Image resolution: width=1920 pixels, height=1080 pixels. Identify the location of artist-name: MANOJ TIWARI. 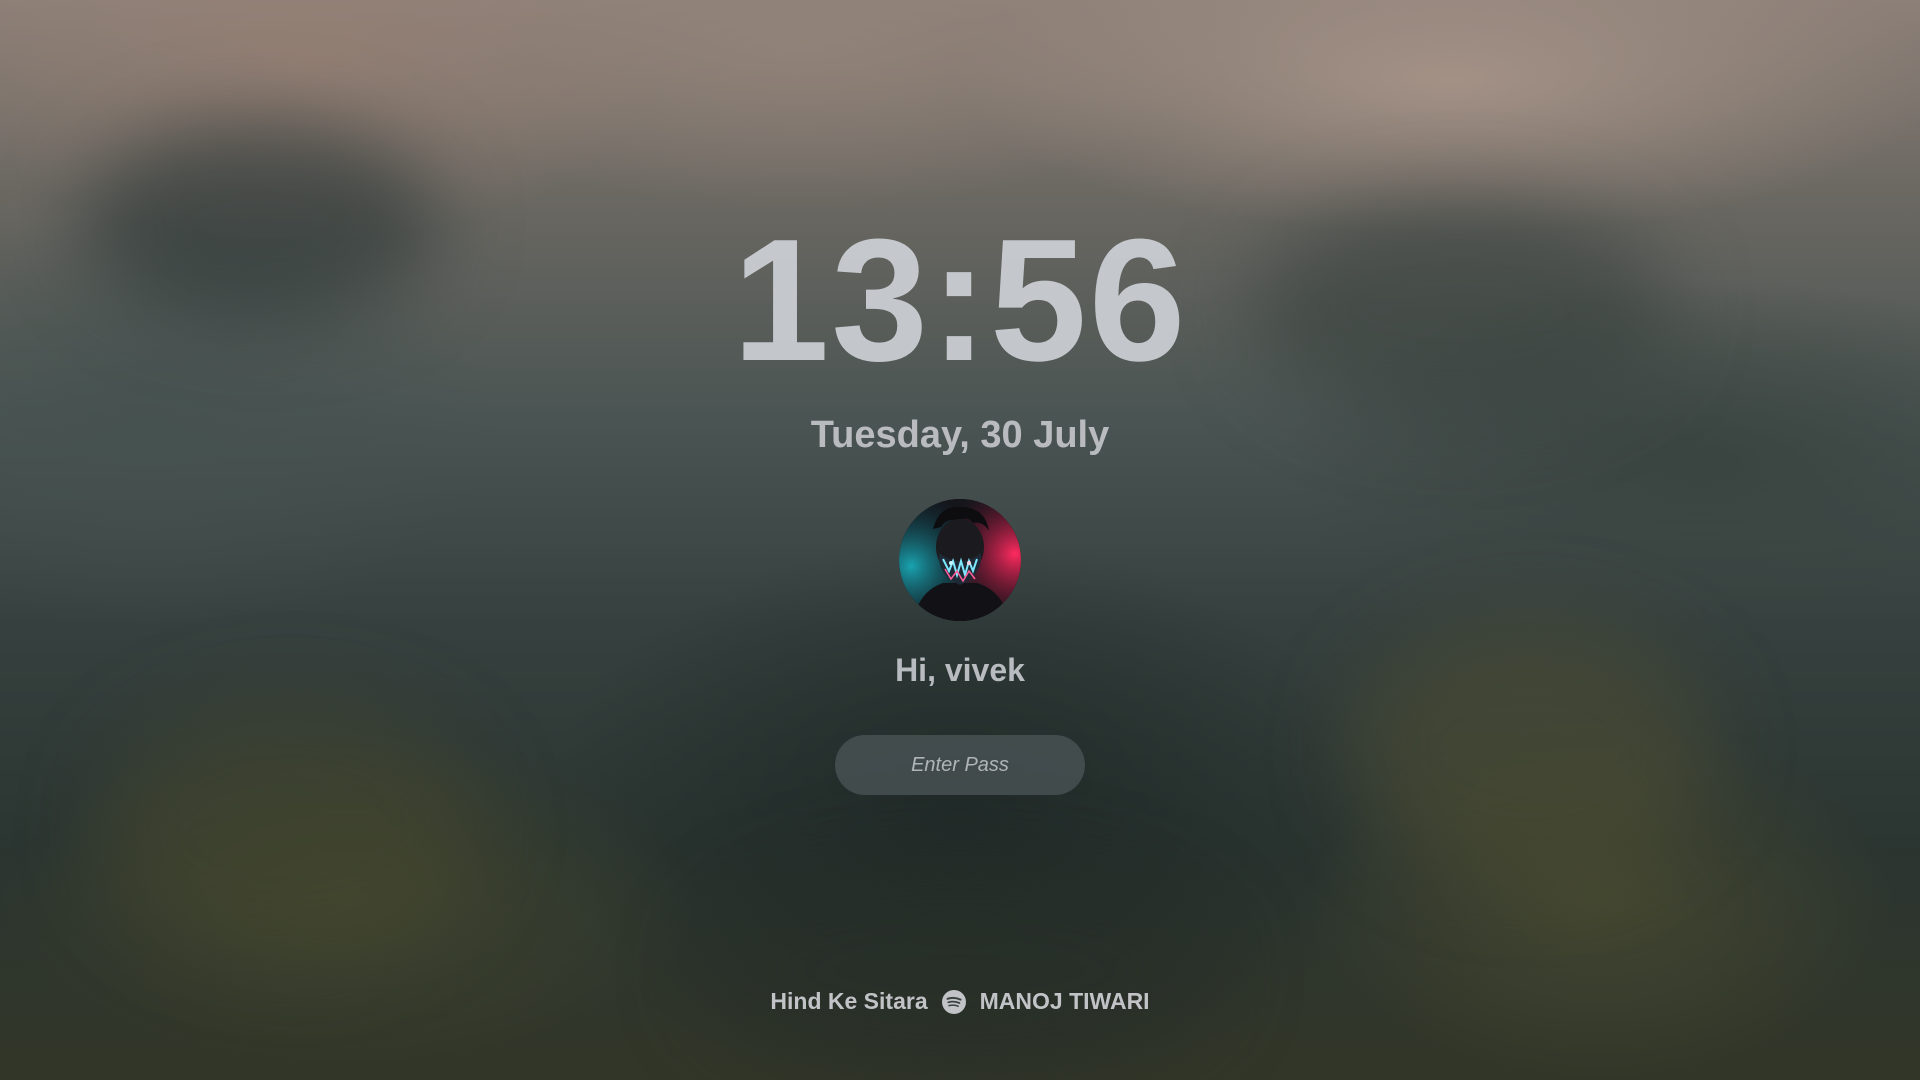
(1064, 1001).